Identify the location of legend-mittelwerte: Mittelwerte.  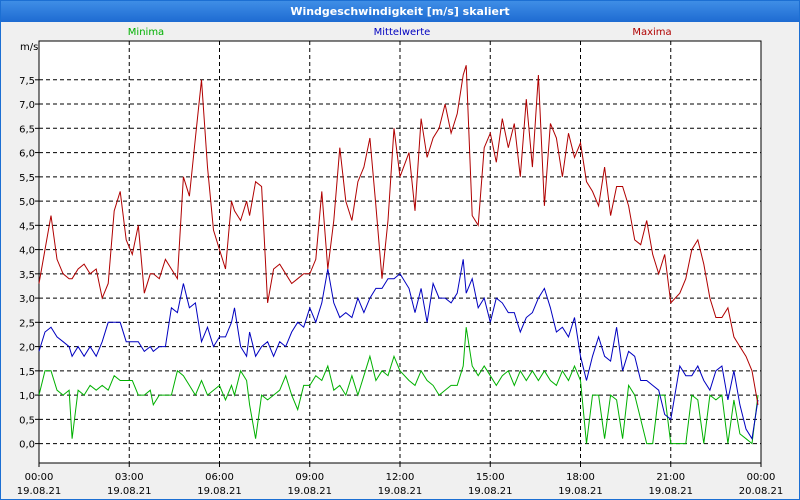
(402, 32).